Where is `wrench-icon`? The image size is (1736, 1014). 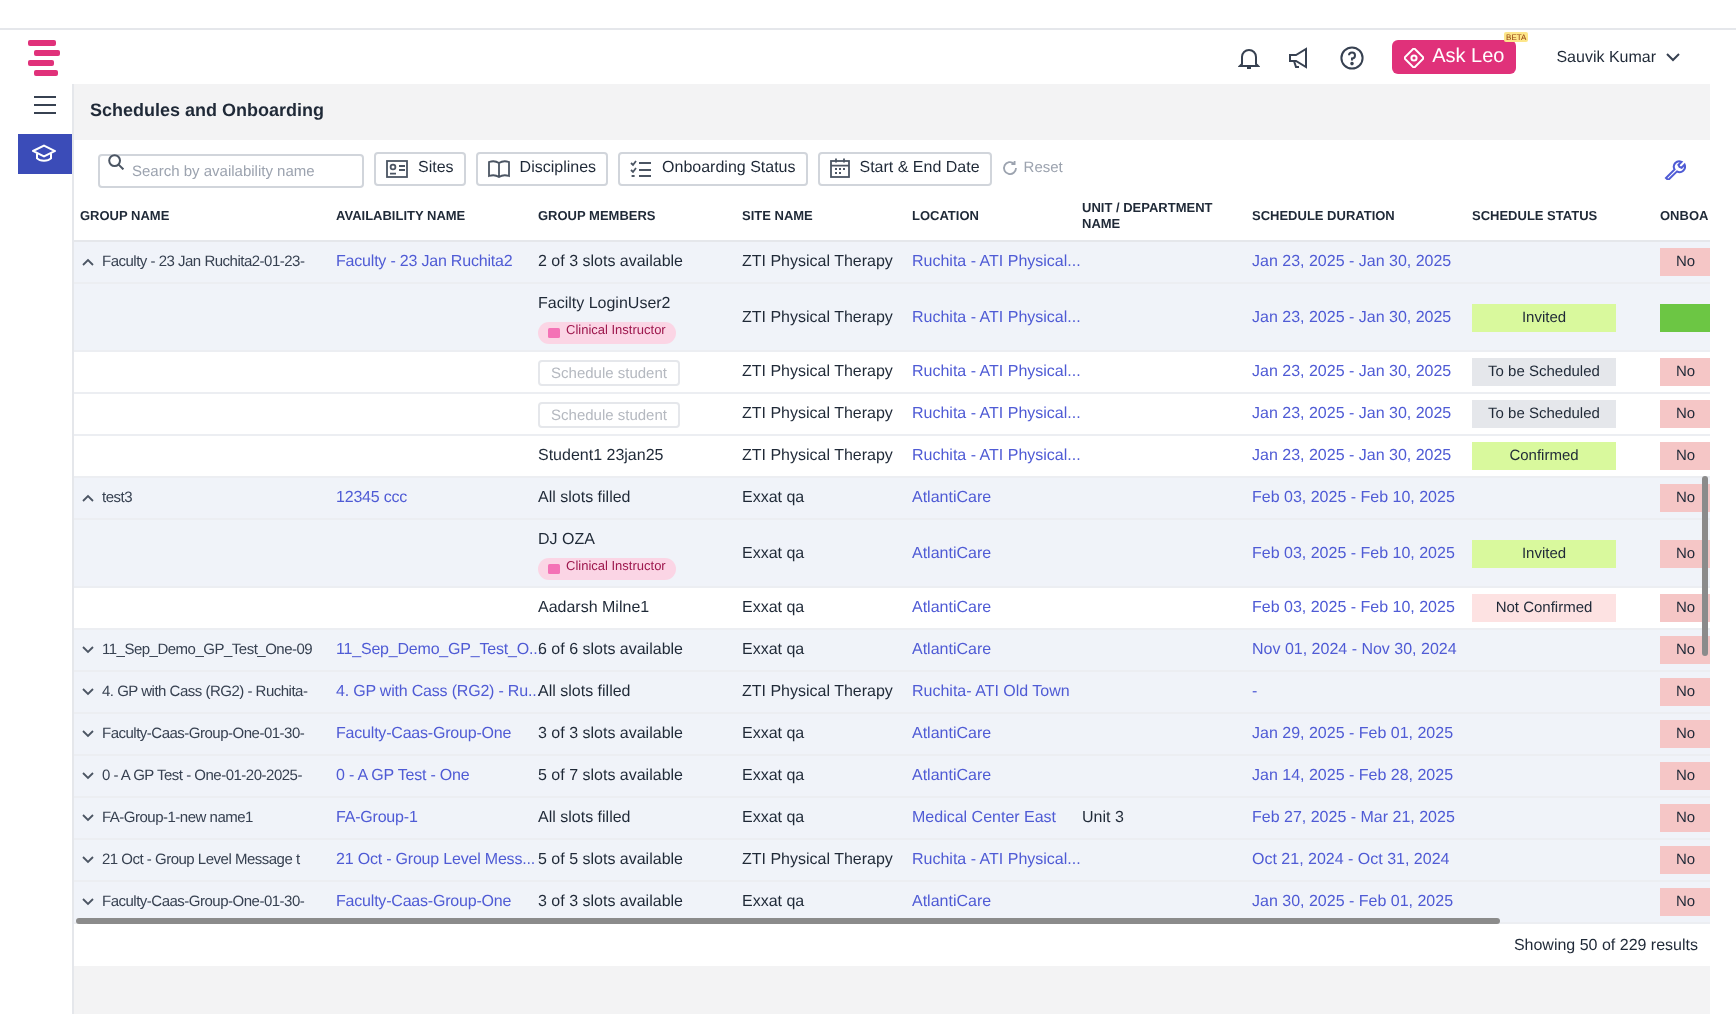 wrench-icon is located at coordinates (1675, 168).